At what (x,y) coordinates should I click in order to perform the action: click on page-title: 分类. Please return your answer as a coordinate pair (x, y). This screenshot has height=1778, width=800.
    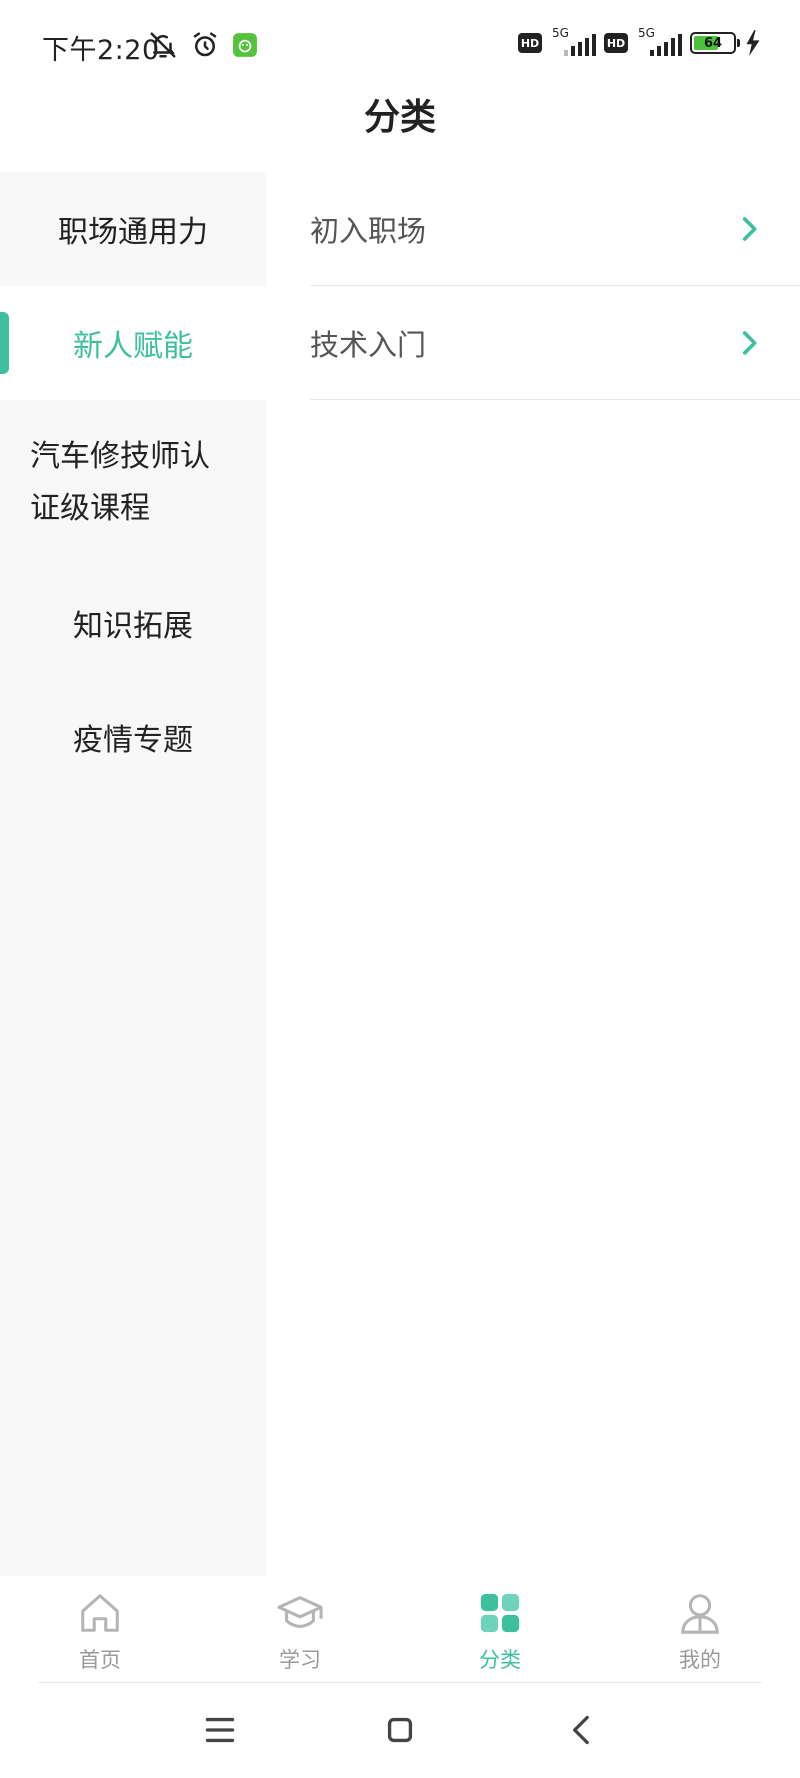
    Looking at the image, I should click on (399, 117).